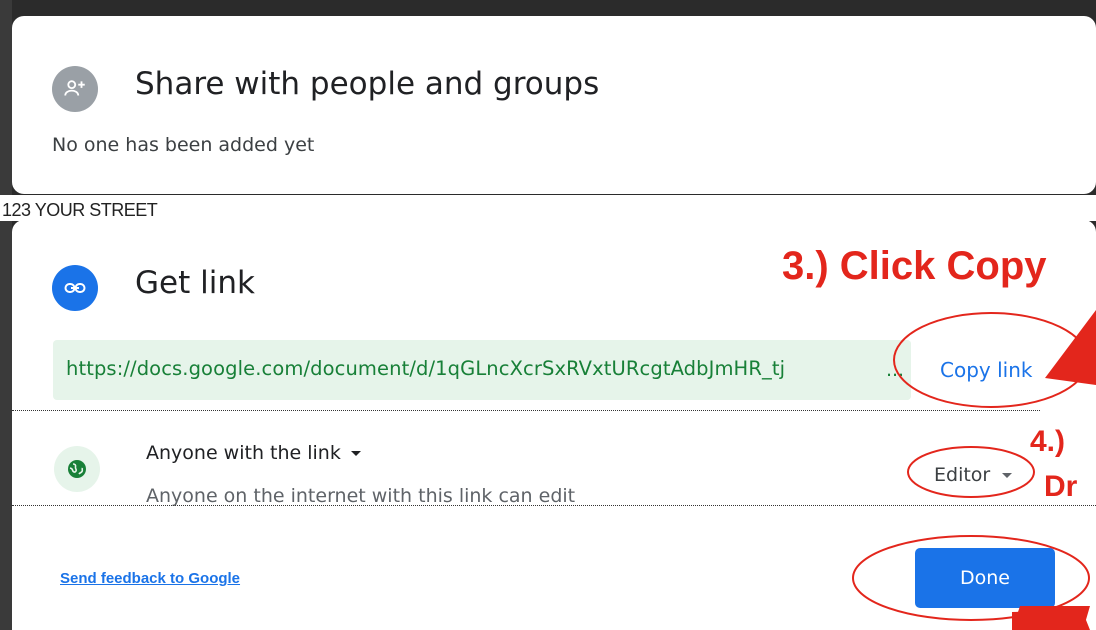  I want to click on annotation-circle-editor, so click(971, 472).